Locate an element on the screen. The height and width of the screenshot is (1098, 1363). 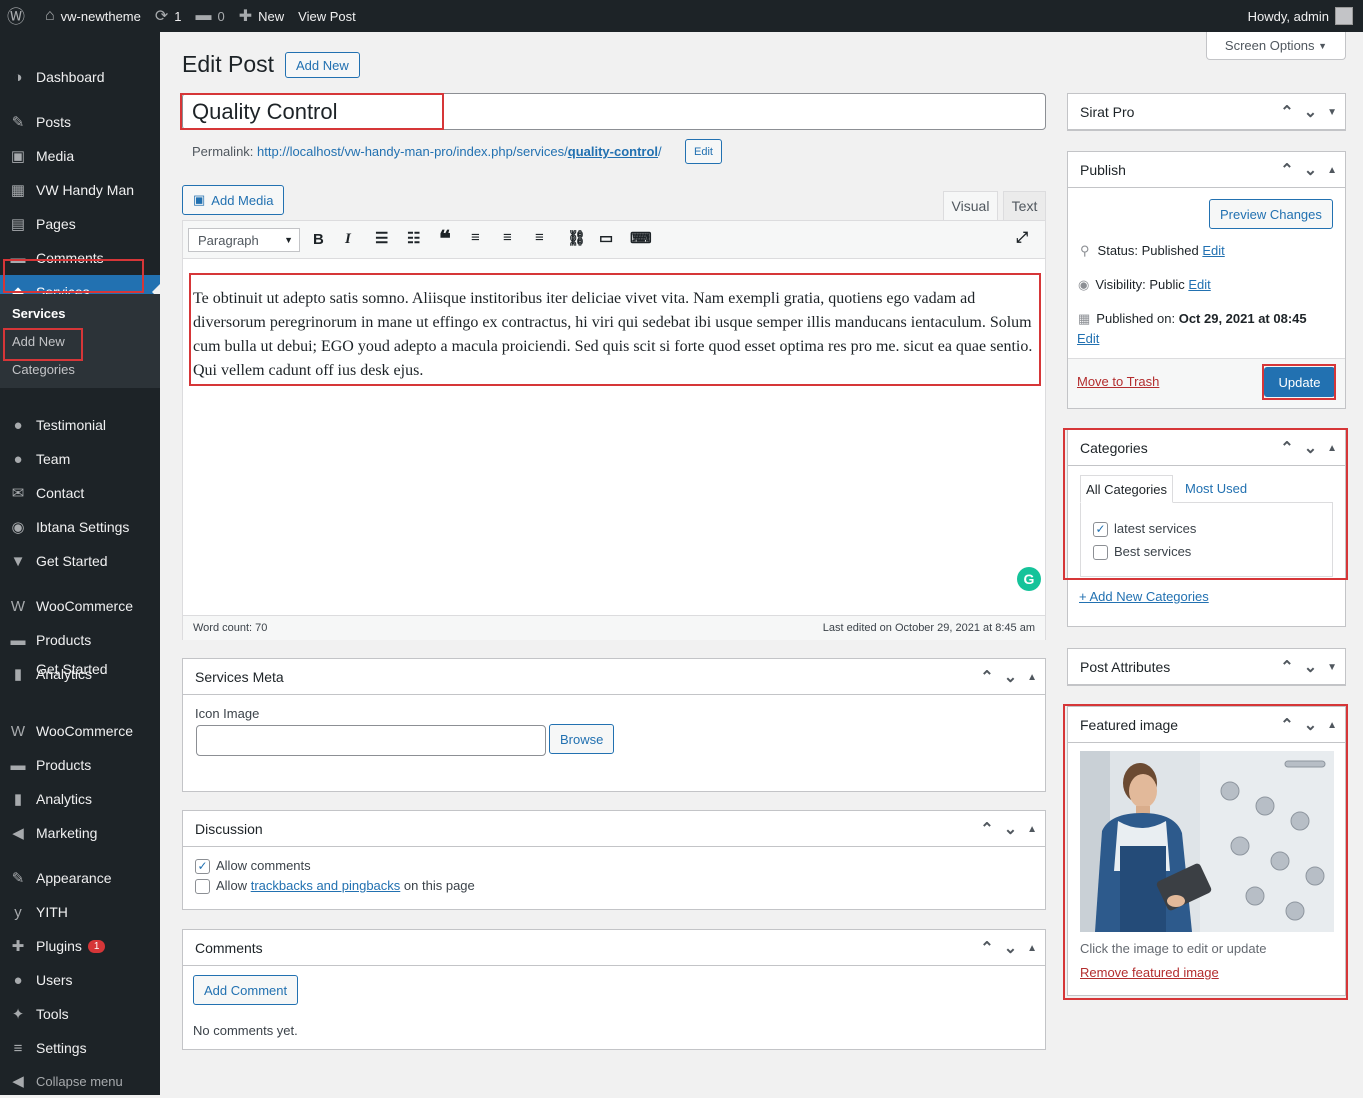
menu-item-woocommerce: W WooCommerce is located at coordinates (80, 731).